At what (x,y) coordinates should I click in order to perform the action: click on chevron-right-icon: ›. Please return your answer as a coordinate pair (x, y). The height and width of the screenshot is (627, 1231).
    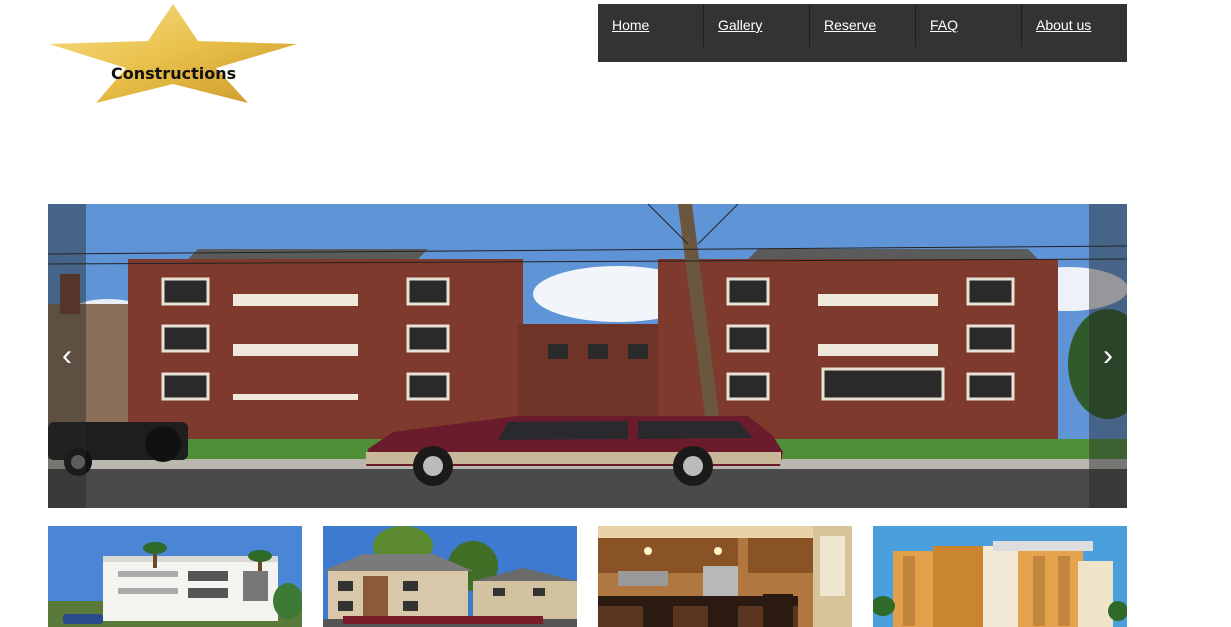
    Looking at the image, I should click on (1108, 355).